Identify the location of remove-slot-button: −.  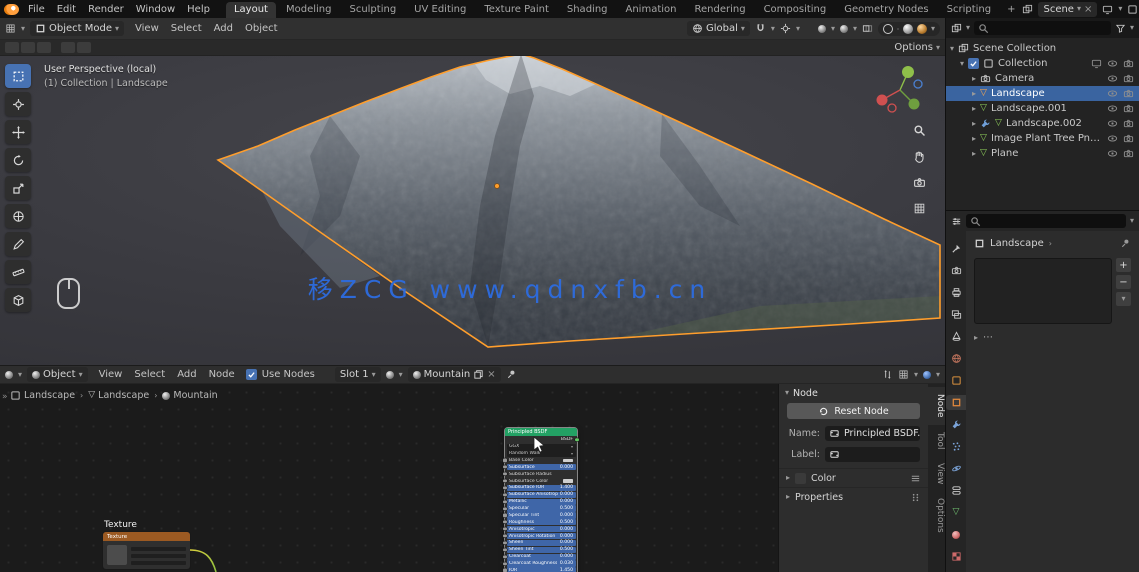
(1123, 282).